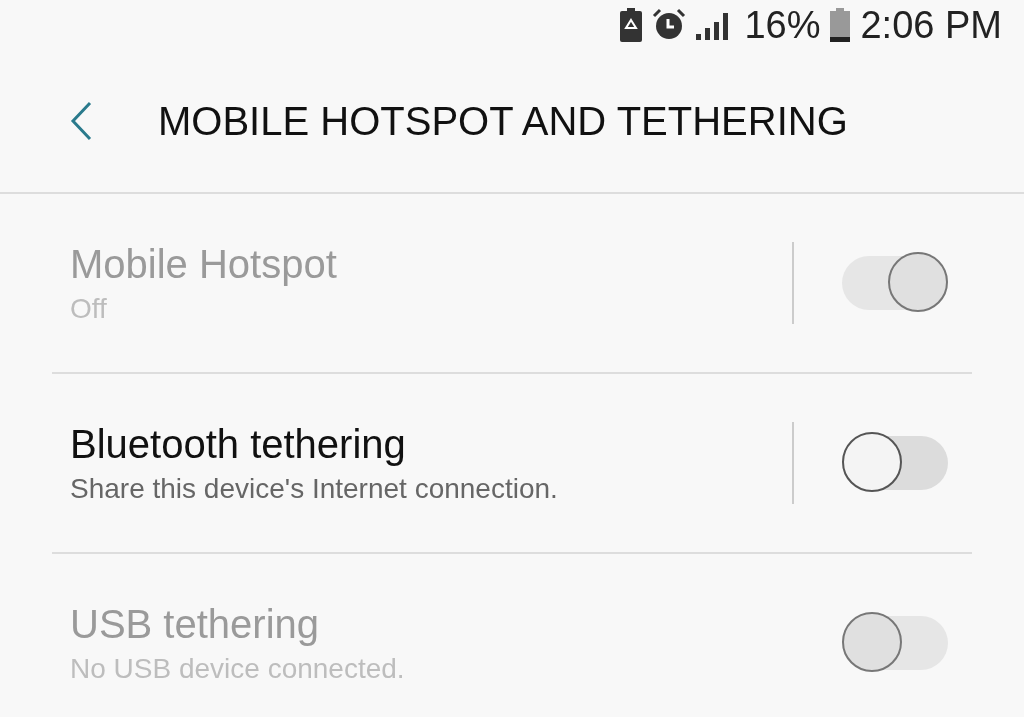 The height and width of the screenshot is (717, 1024). I want to click on battery-saver-icon, so click(631, 25).